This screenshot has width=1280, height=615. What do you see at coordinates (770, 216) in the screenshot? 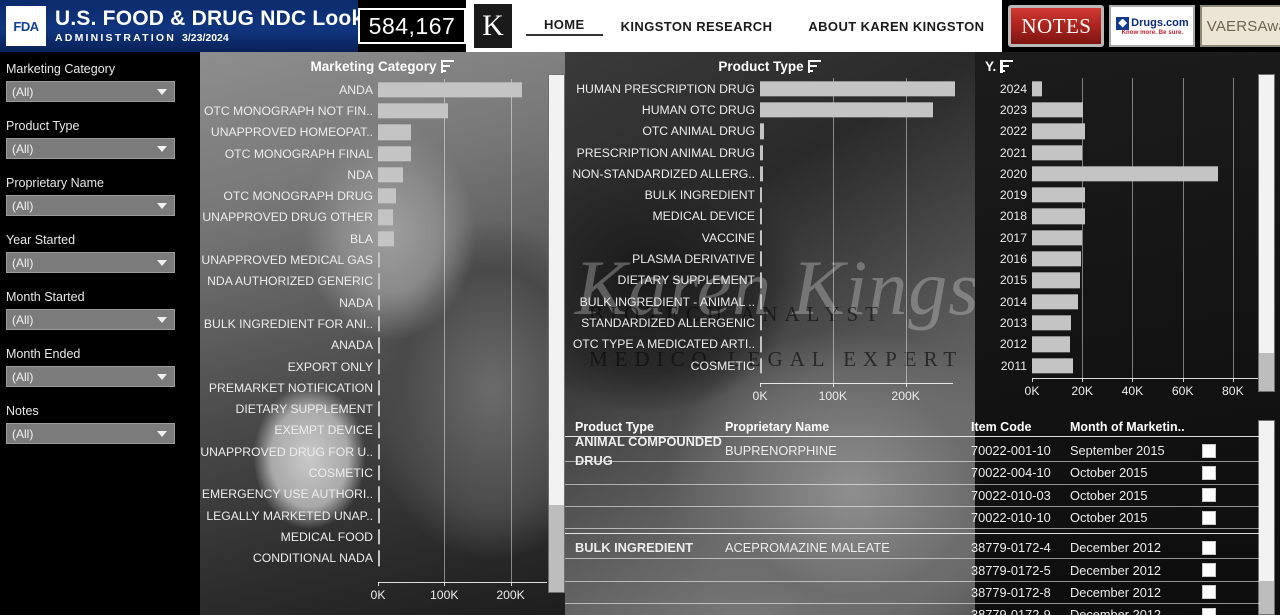
I see `chart-row: MEDICAL DEVICE` at bounding box center [770, 216].